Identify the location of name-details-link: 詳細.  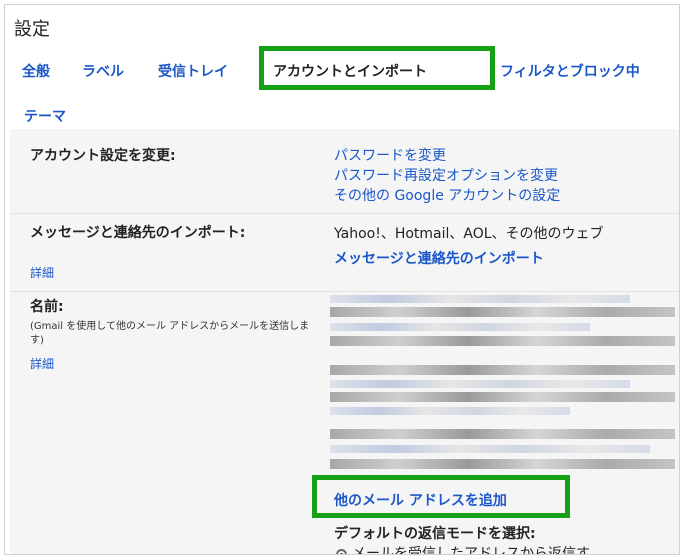
(42, 363).